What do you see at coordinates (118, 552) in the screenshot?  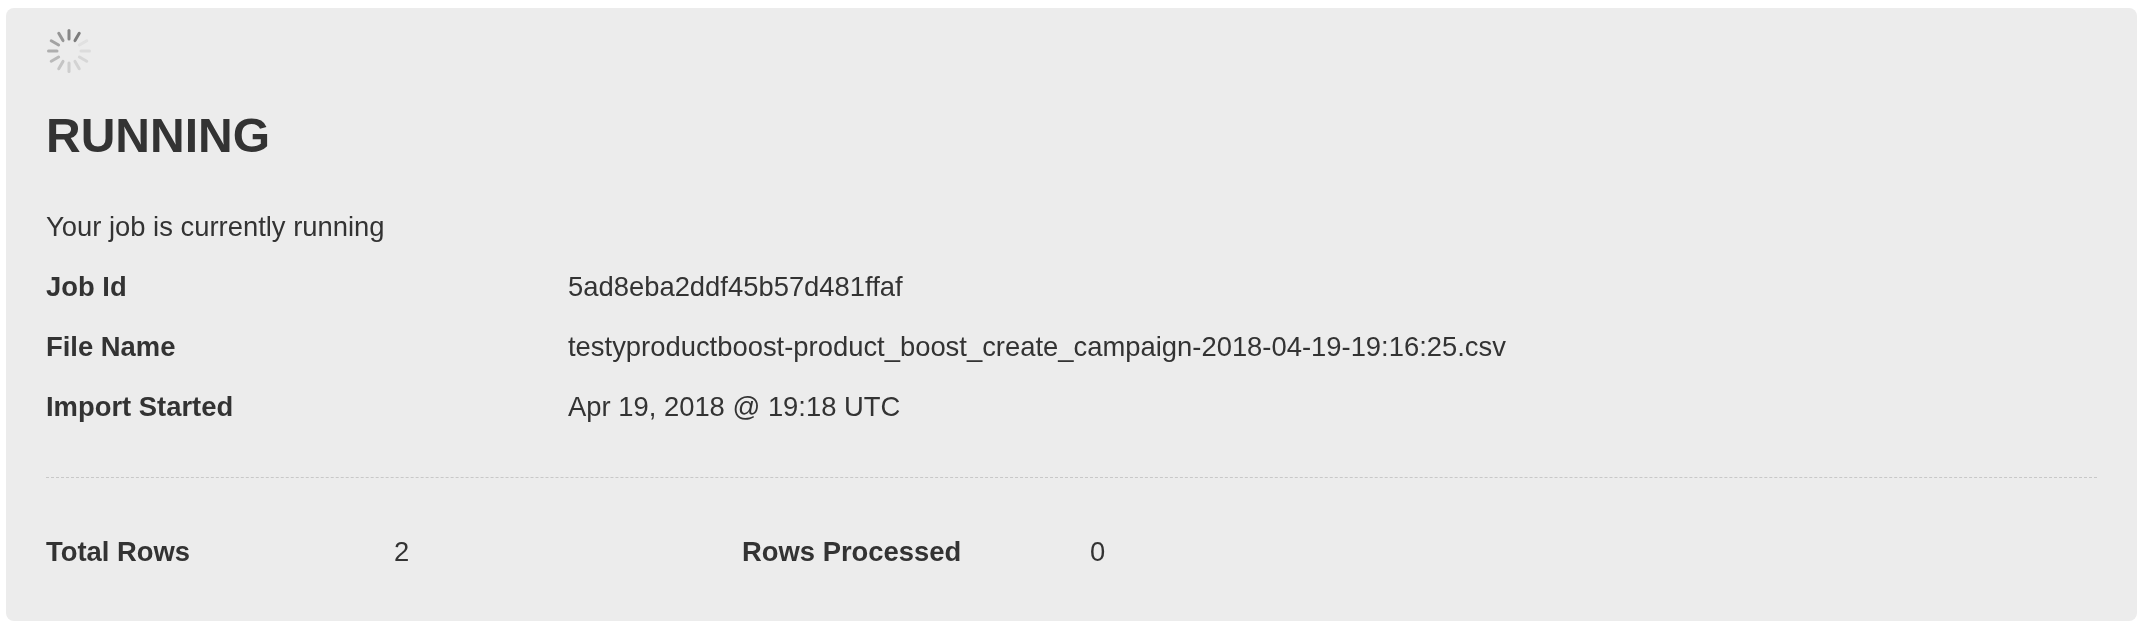 I see `summary-label: Total Rows` at bounding box center [118, 552].